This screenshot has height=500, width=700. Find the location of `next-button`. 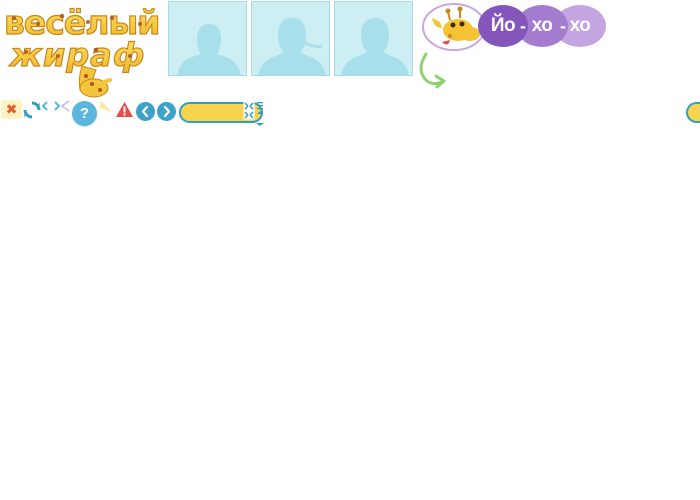

next-button is located at coordinates (166, 111).